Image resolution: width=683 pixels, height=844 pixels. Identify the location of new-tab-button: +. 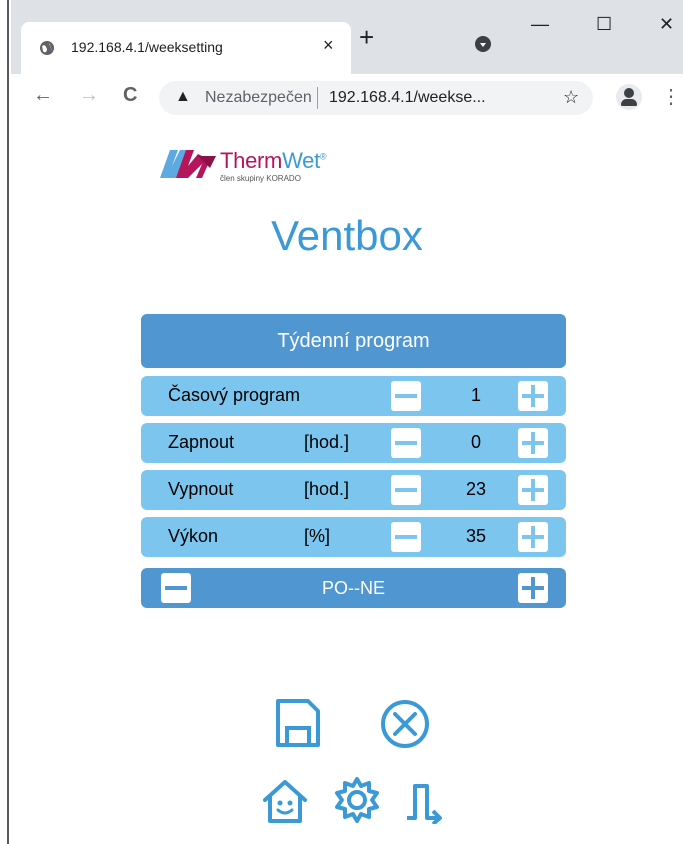
(366, 37).